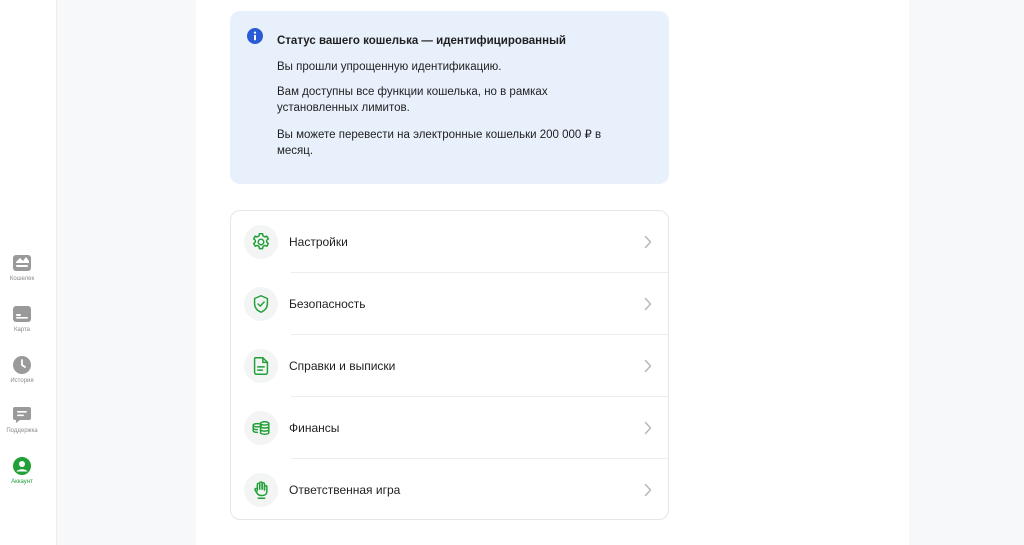 The image size is (1024, 545). I want to click on card-icon, so click(22, 314).